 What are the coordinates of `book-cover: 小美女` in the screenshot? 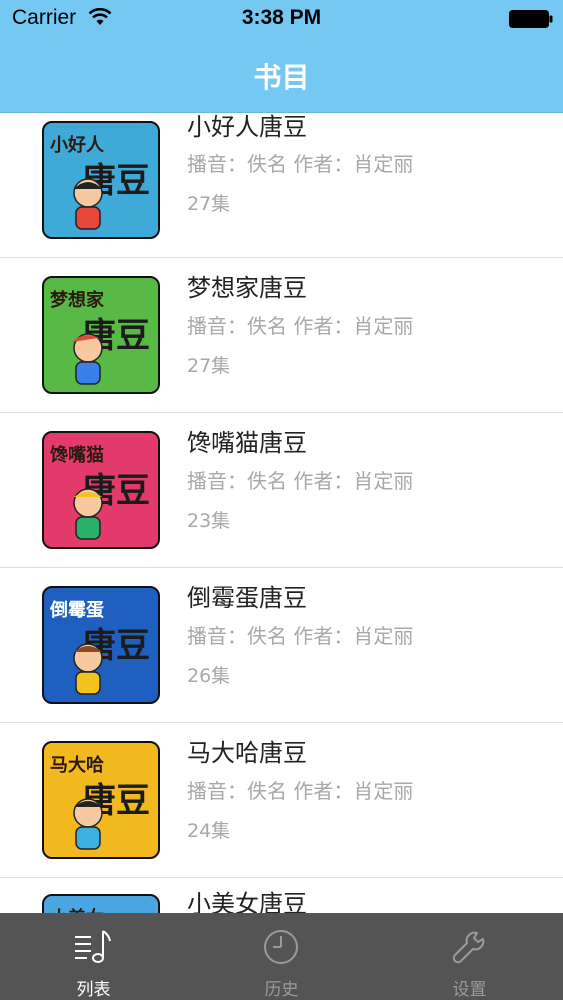 It's located at (101, 903).